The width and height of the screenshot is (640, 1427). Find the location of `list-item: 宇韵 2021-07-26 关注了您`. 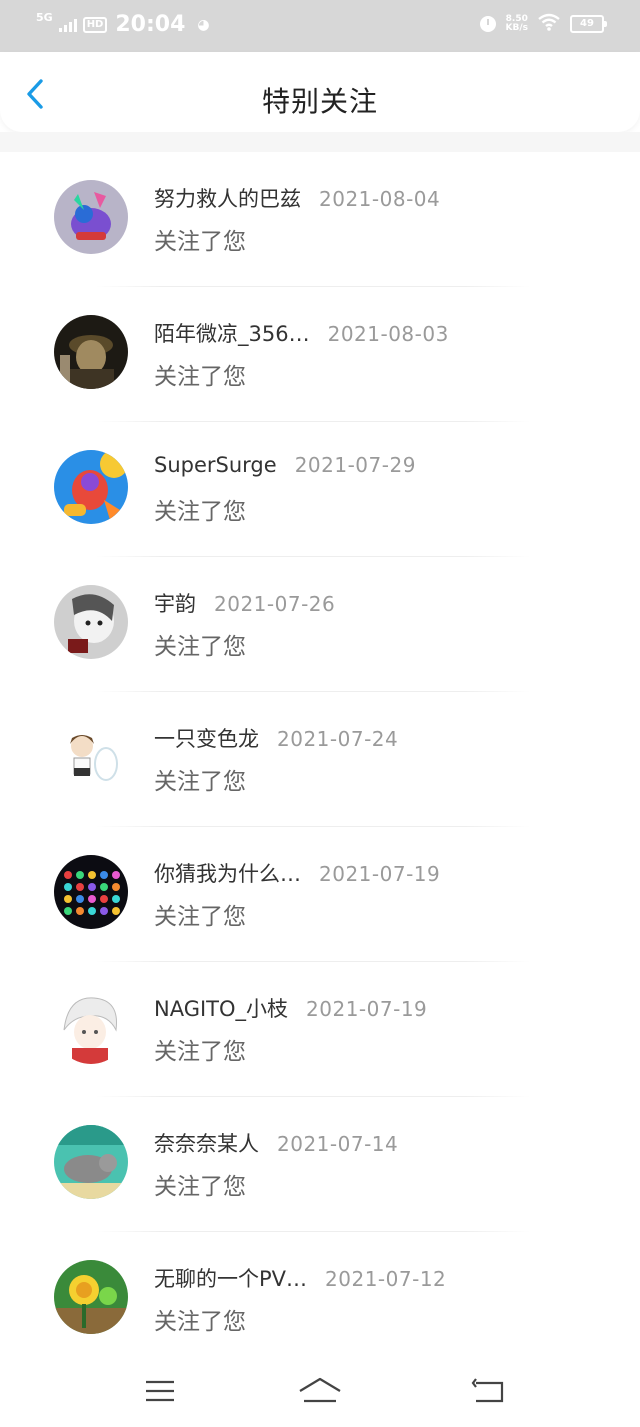

list-item: 宇韵 2021-07-26 关注了您 is located at coordinates (320, 624).